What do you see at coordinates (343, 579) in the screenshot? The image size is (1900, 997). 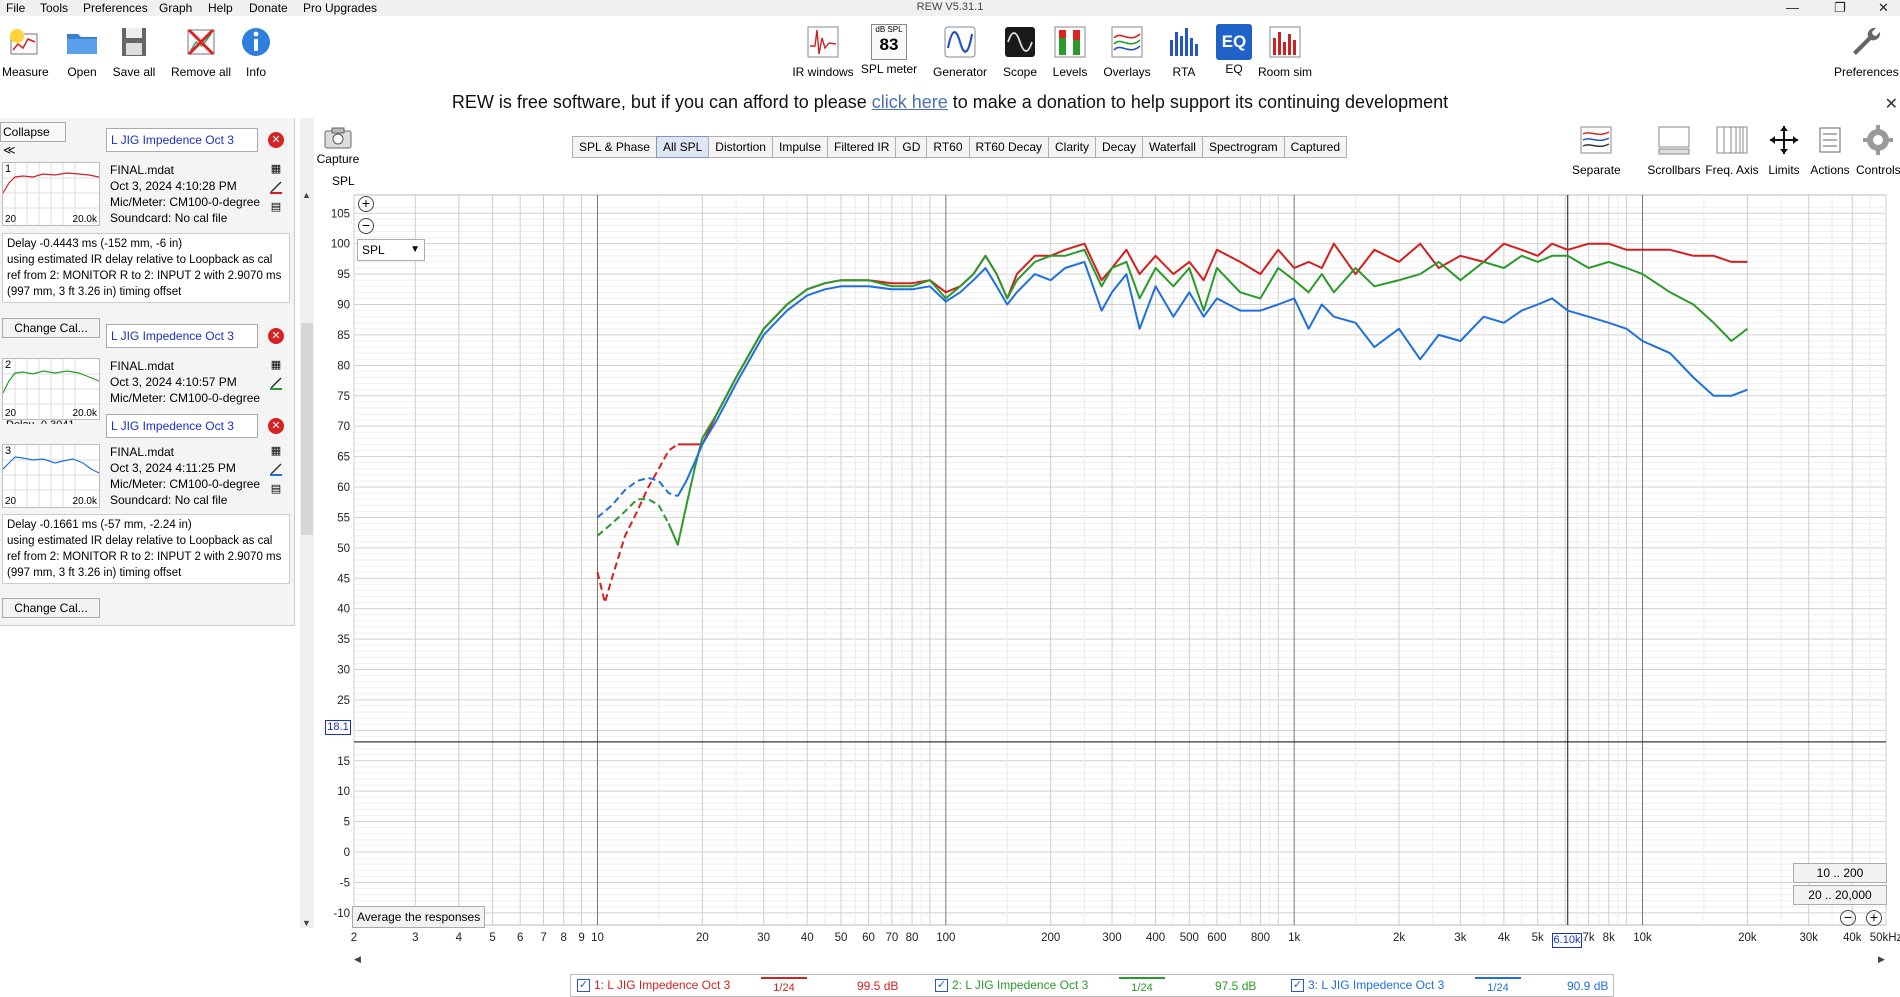 I see `y-tick-label: 45` at bounding box center [343, 579].